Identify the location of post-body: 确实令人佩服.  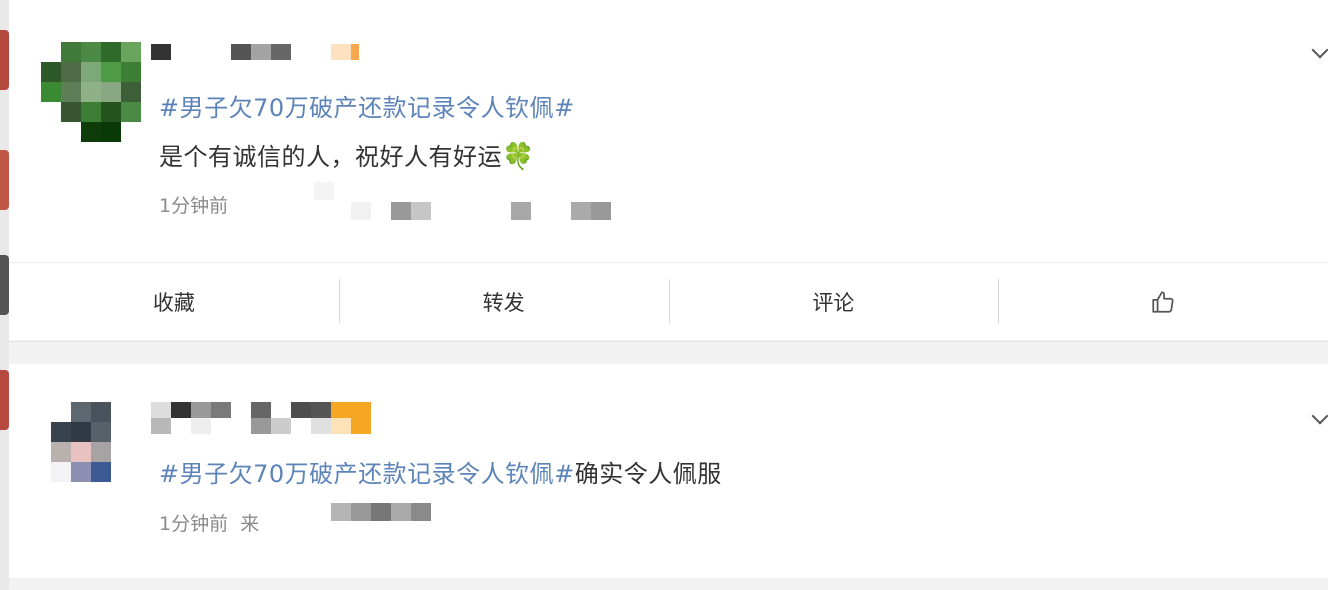
(648, 474).